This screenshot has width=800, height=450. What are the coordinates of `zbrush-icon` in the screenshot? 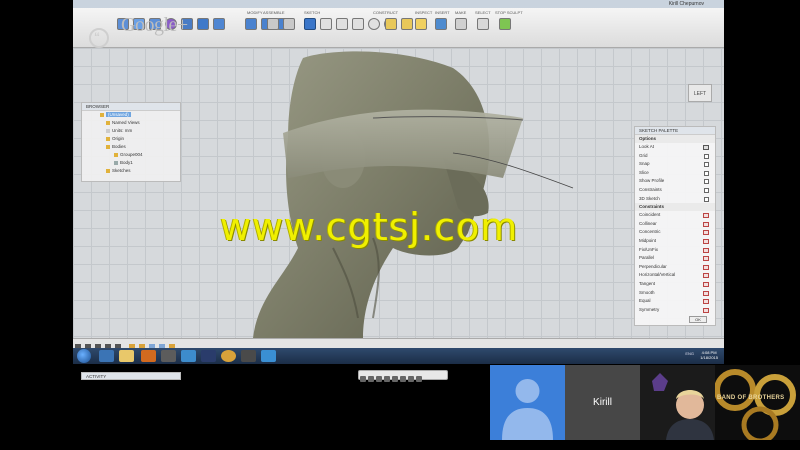 It's located at (168, 356).